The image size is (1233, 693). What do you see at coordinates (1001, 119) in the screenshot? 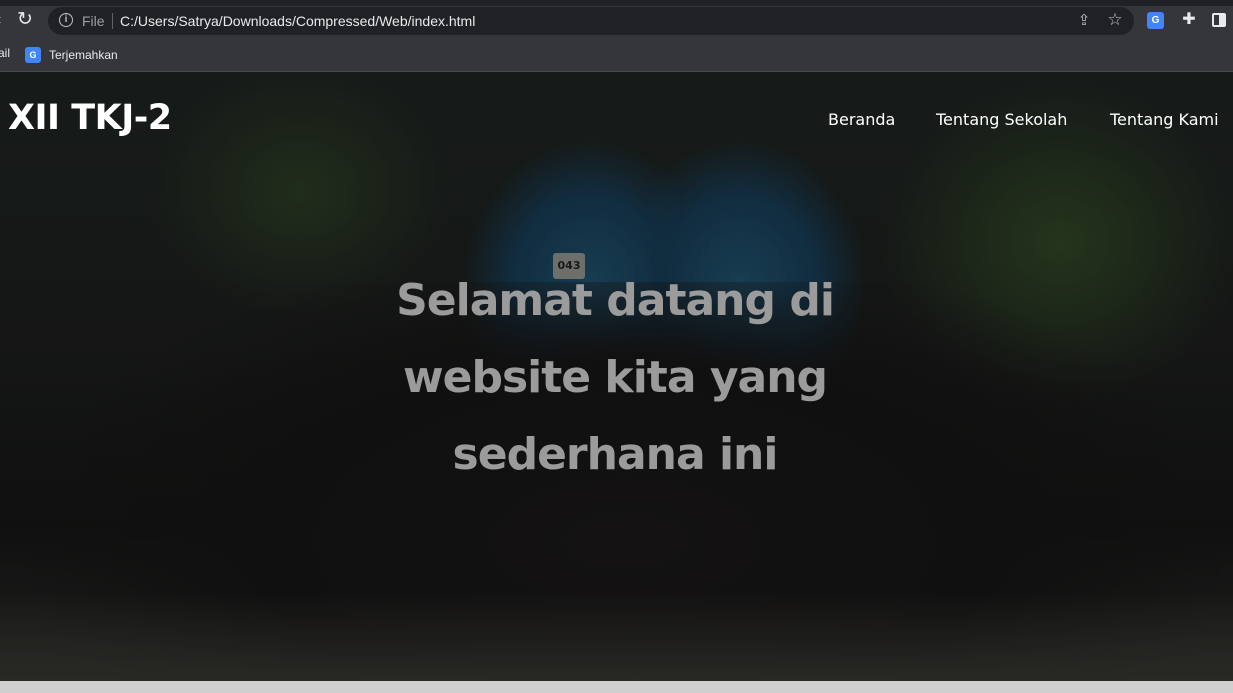
I see `nav-link-tentang-sekolah: Tentang Sekolah` at bounding box center [1001, 119].